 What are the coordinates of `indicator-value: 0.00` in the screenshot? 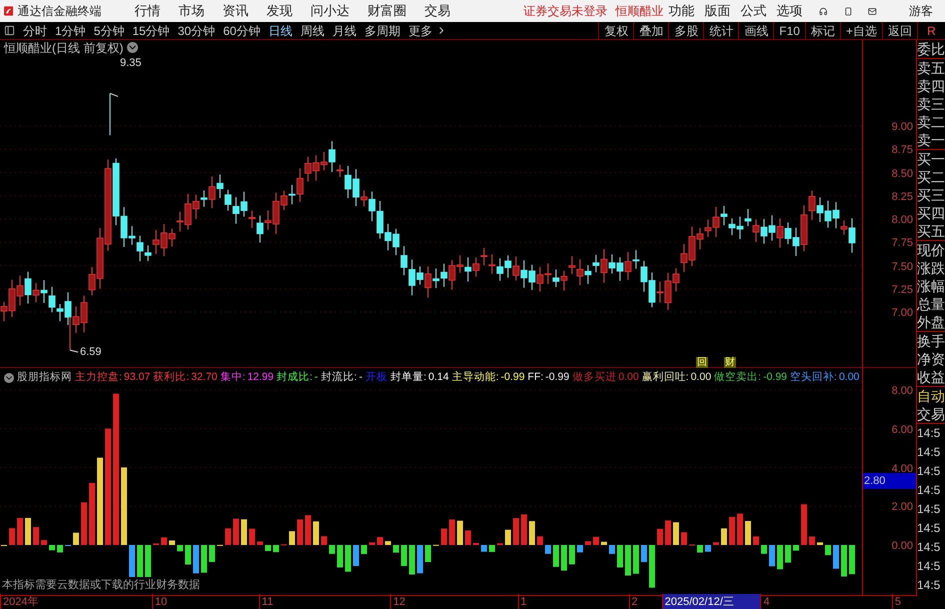 It's located at (701, 378).